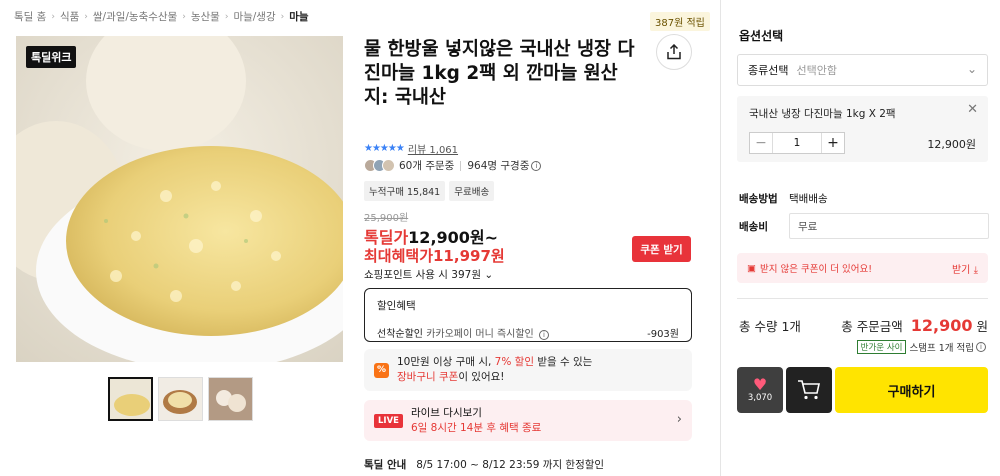 This screenshot has width=1000, height=476. I want to click on buyer-avatars, so click(379, 165).